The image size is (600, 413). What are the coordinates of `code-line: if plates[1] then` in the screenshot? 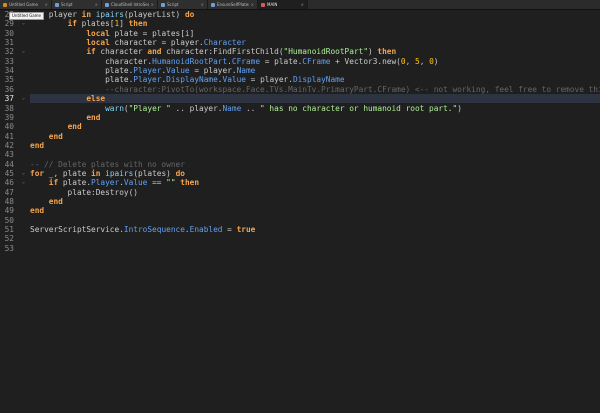 It's located at (315, 23).